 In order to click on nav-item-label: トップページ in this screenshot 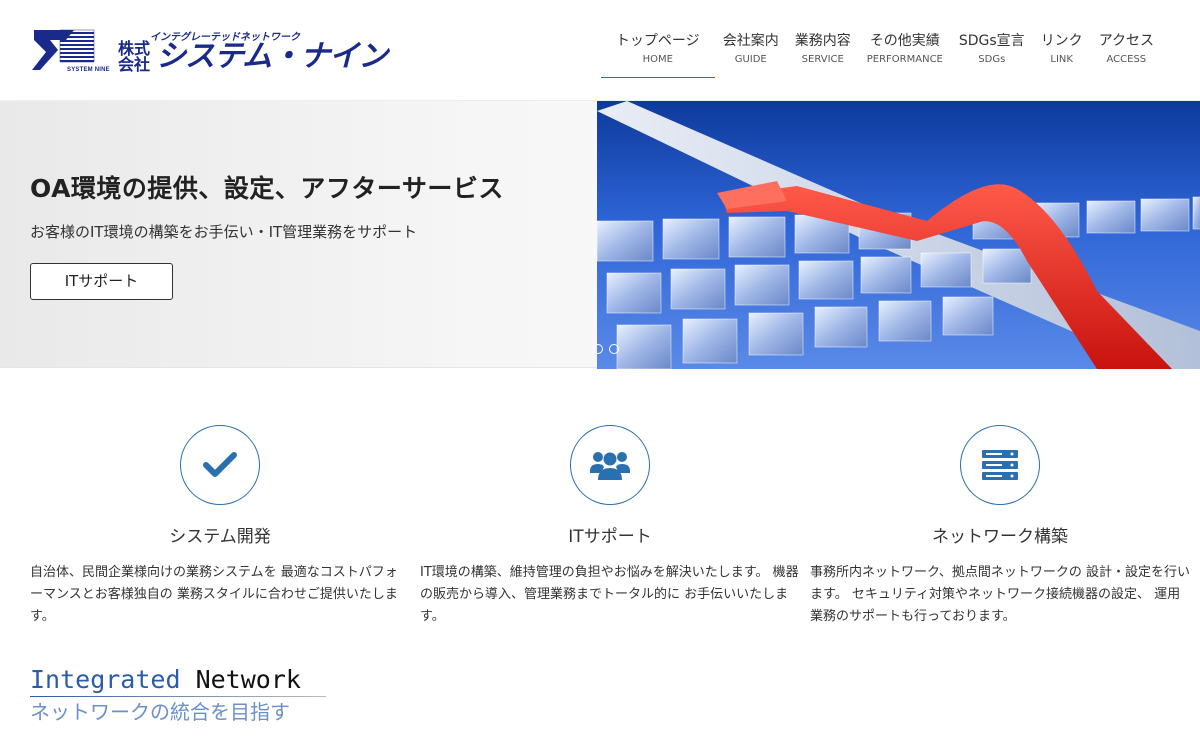, I will do `click(657, 41)`.